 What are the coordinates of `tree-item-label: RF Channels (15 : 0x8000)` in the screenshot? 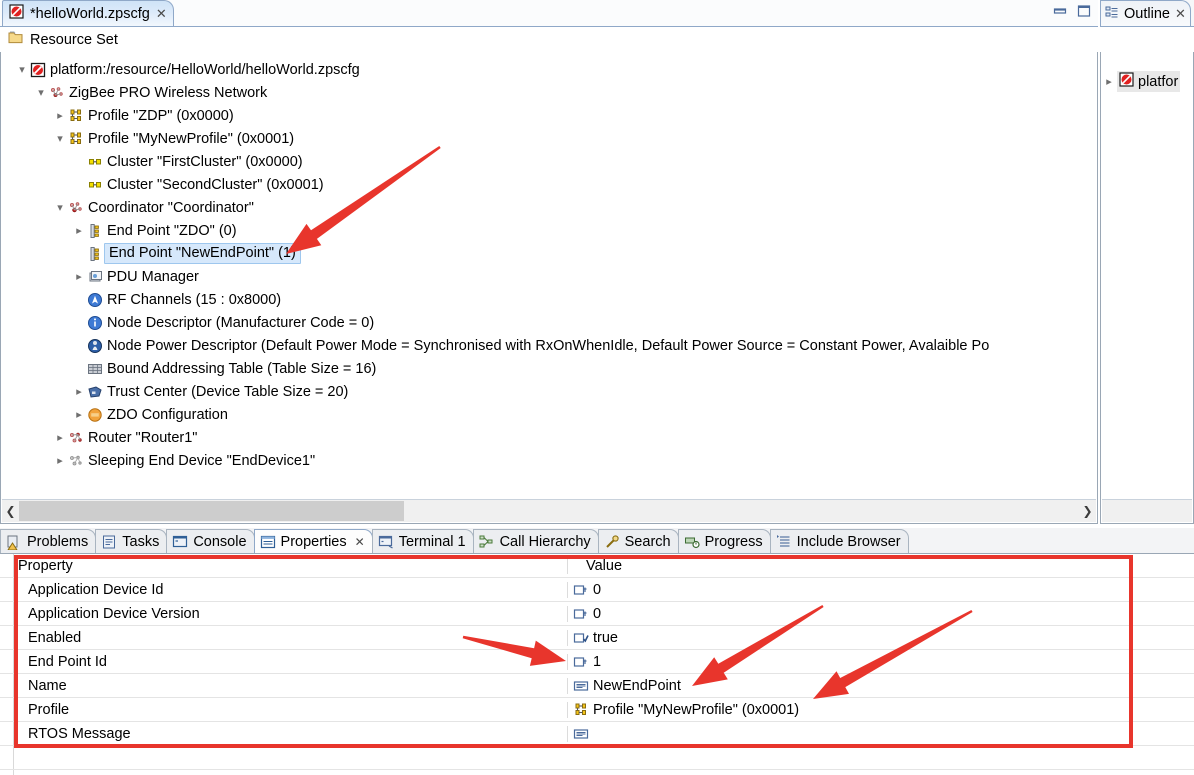 It's located at (194, 299).